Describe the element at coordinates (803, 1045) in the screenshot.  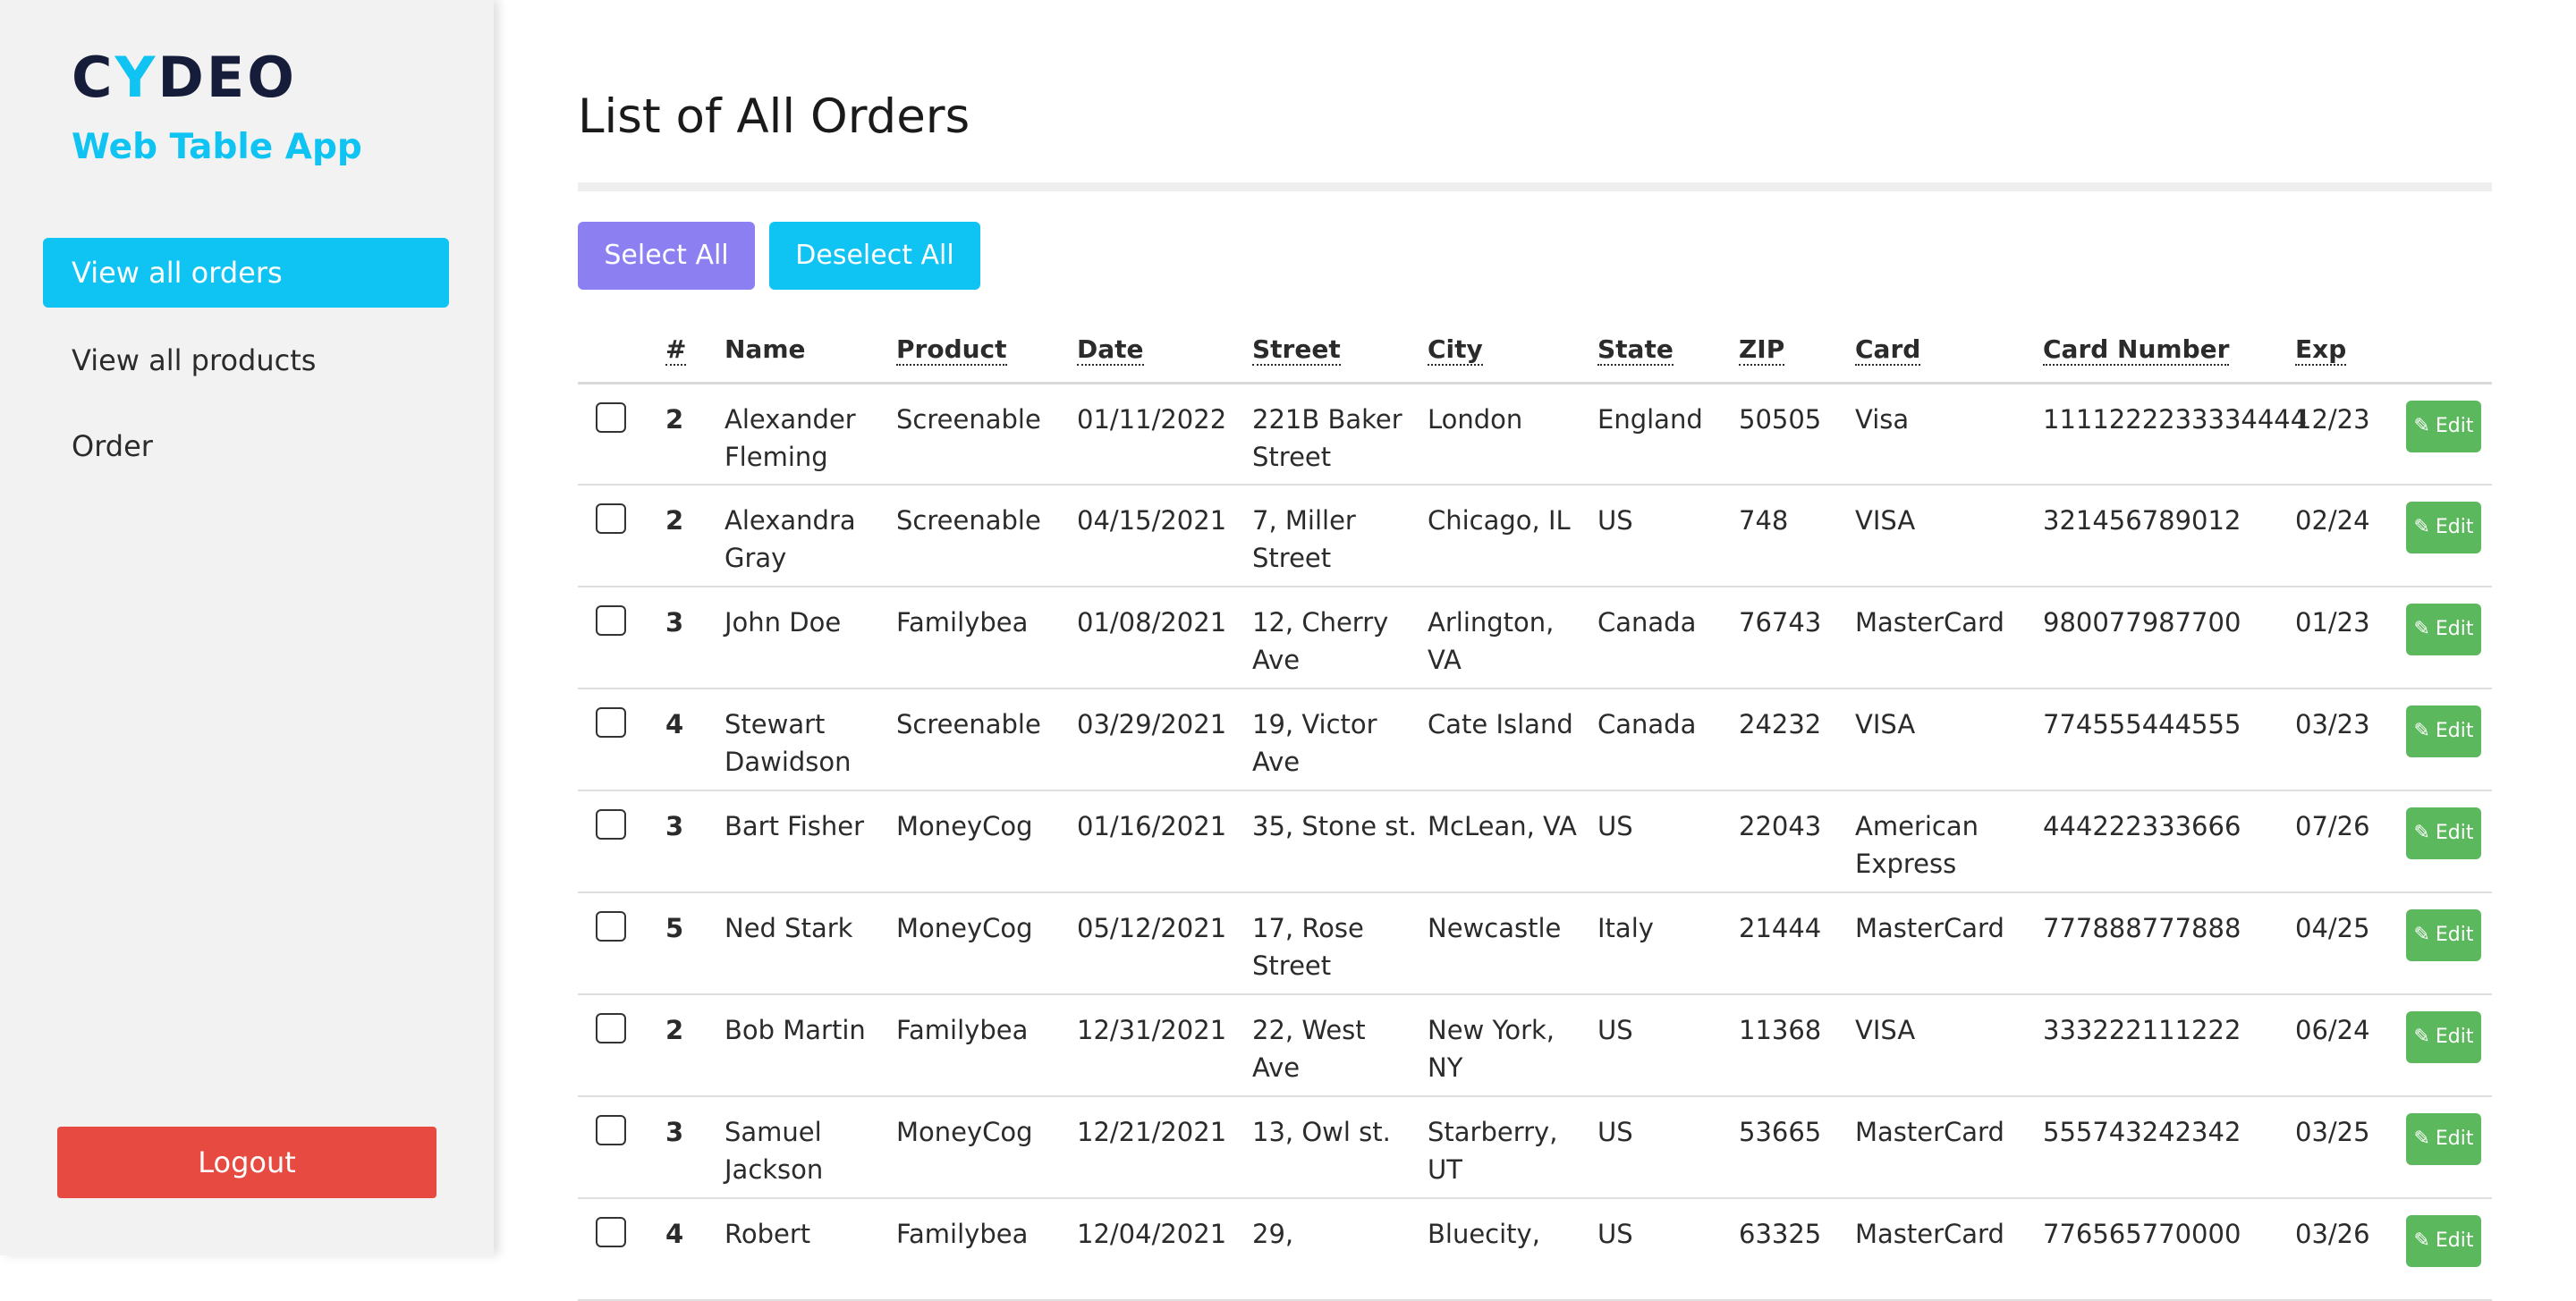
I see `cell-name: Bob Martin` at that location.